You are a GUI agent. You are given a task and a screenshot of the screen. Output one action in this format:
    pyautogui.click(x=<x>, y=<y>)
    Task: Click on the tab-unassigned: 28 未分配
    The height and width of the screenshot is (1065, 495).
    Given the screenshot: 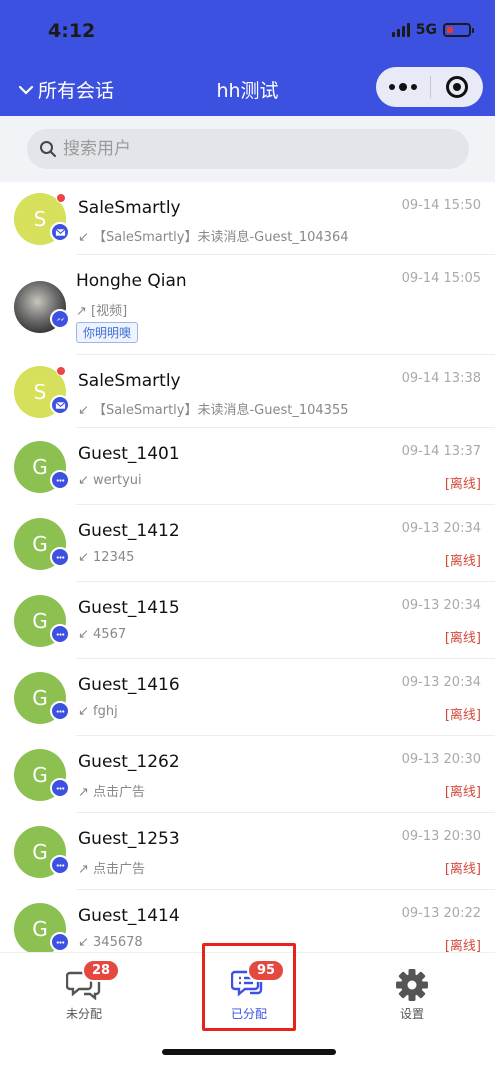 What is the action you would take?
    pyautogui.click(x=84, y=1001)
    